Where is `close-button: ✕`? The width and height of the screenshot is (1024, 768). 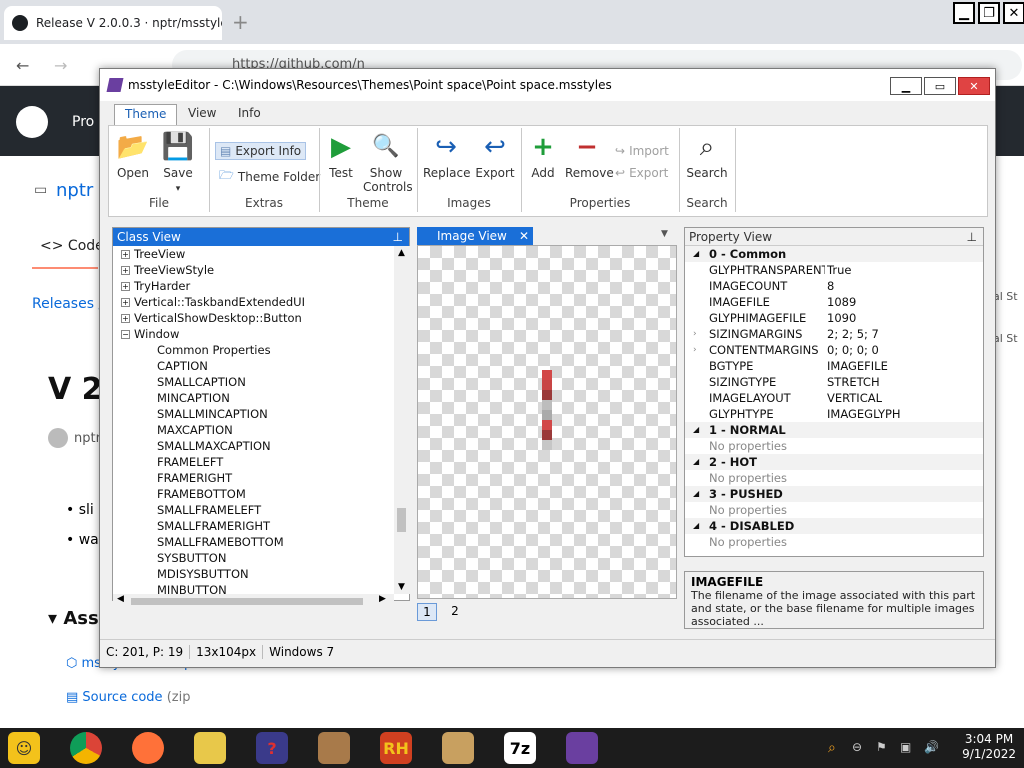
close-button: ✕ is located at coordinates (974, 86).